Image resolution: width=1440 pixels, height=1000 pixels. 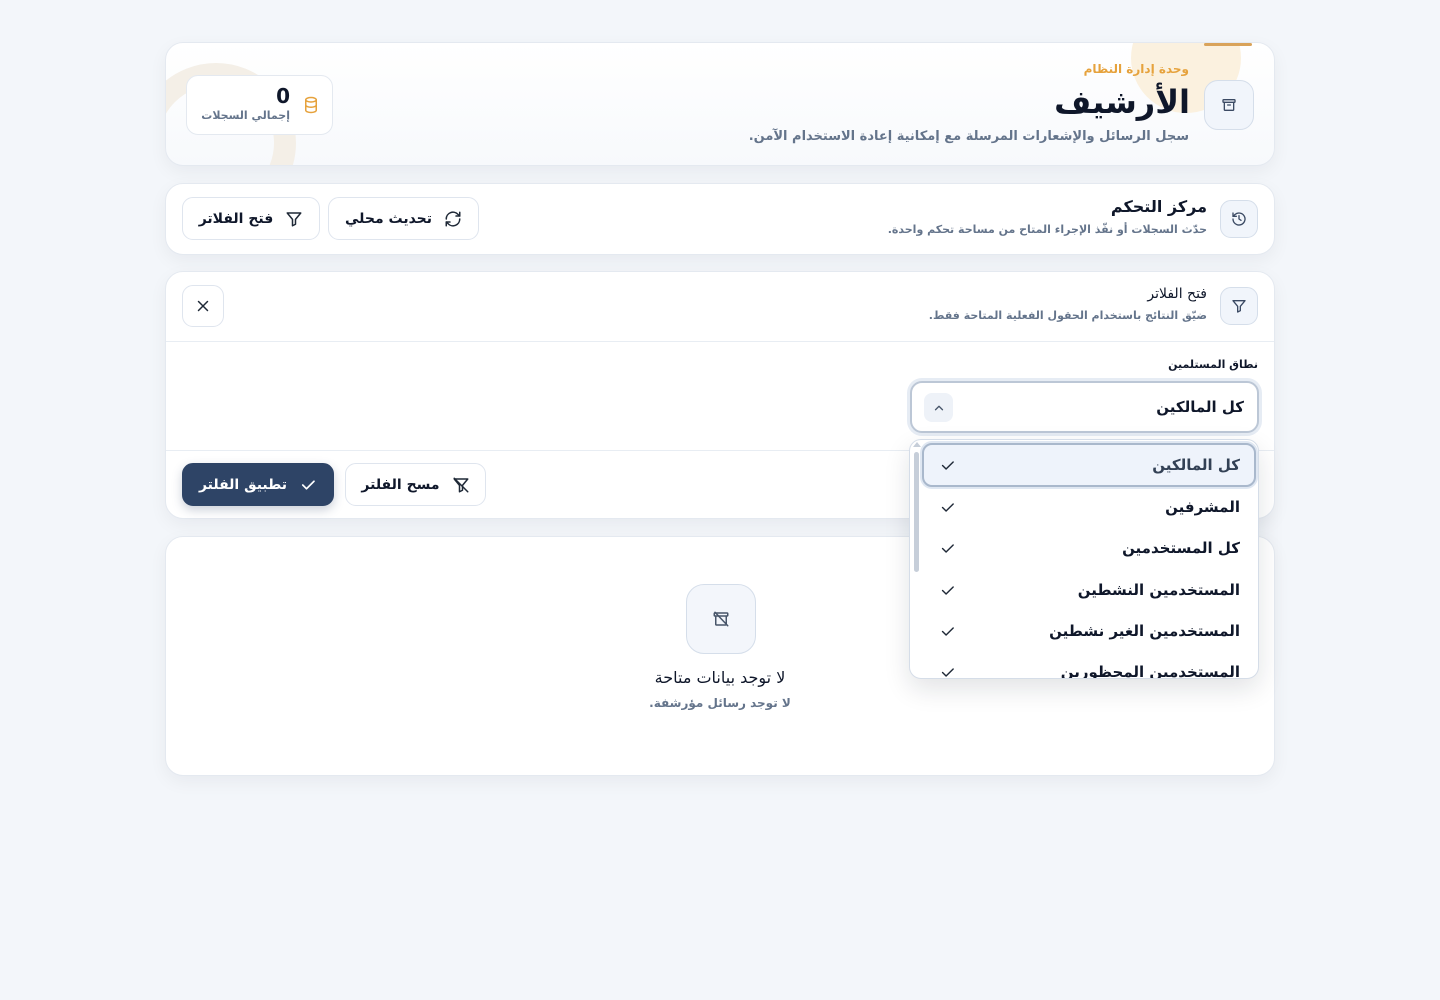 I want to click on option-label: المستخدمين الغير نشطين, so click(x=1144, y=631).